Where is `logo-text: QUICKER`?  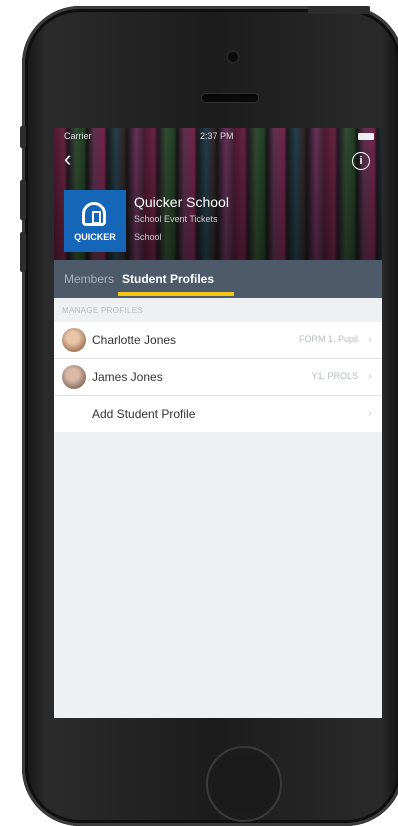
logo-text: QUICKER is located at coordinates (95, 237).